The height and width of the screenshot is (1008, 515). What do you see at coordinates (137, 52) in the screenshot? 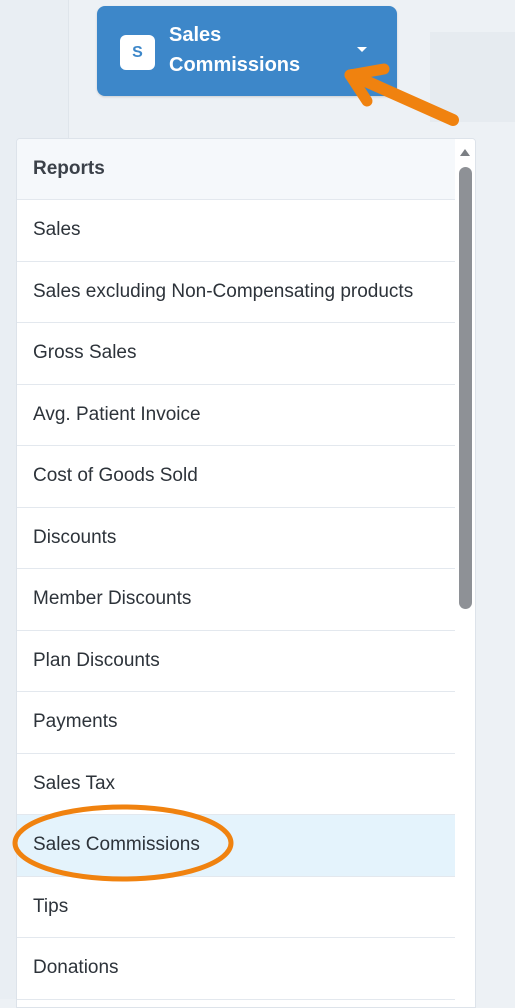
I see `report-badge-icon: S` at bounding box center [137, 52].